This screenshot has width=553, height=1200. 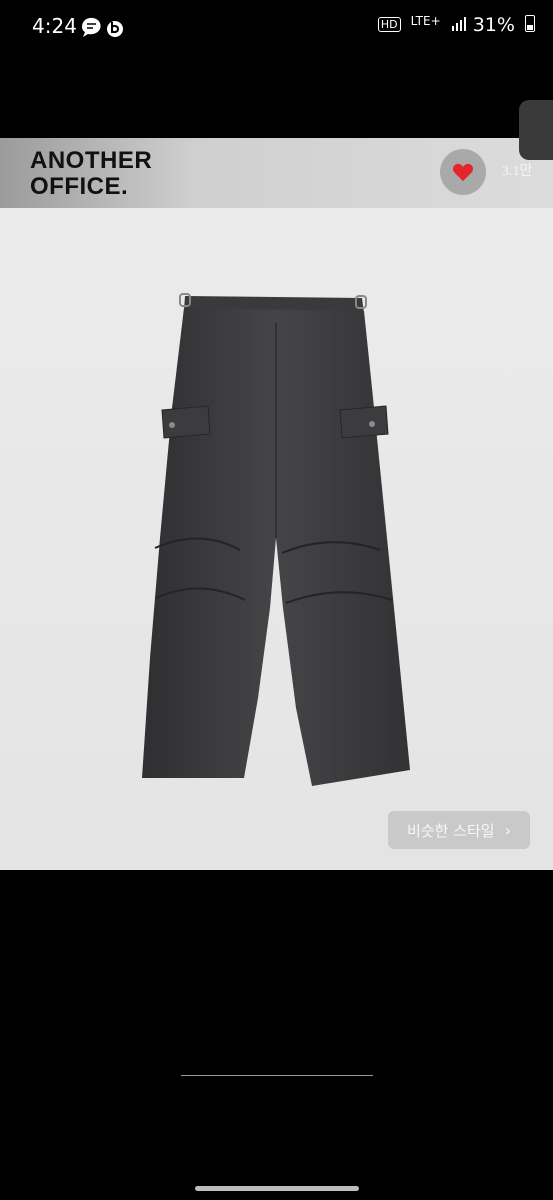 I want to click on similar-style-label: 비슷한 스타일, so click(x=451, y=830).